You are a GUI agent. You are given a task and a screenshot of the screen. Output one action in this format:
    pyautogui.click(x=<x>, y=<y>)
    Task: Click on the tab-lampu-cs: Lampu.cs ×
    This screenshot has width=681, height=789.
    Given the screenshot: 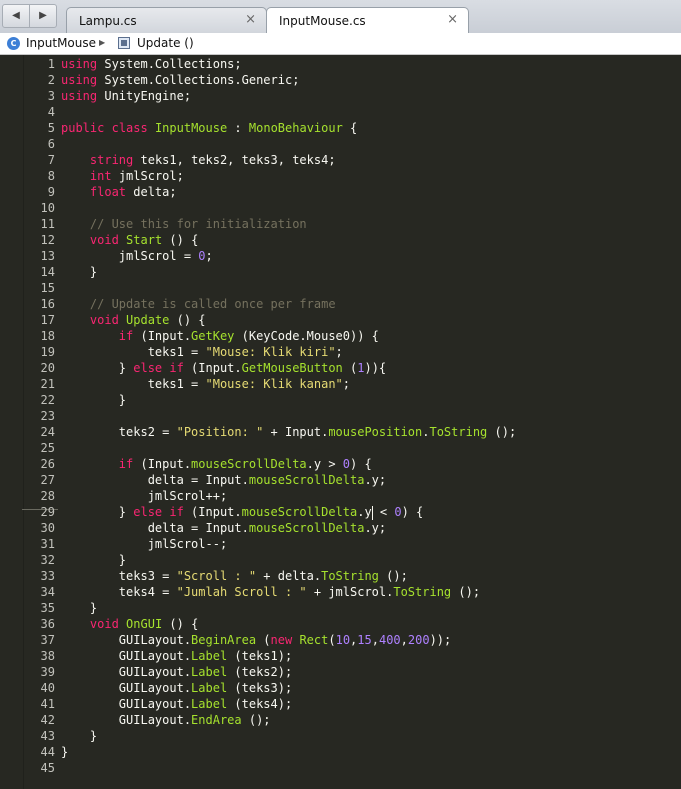 What is the action you would take?
    pyautogui.click(x=166, y=20)
    